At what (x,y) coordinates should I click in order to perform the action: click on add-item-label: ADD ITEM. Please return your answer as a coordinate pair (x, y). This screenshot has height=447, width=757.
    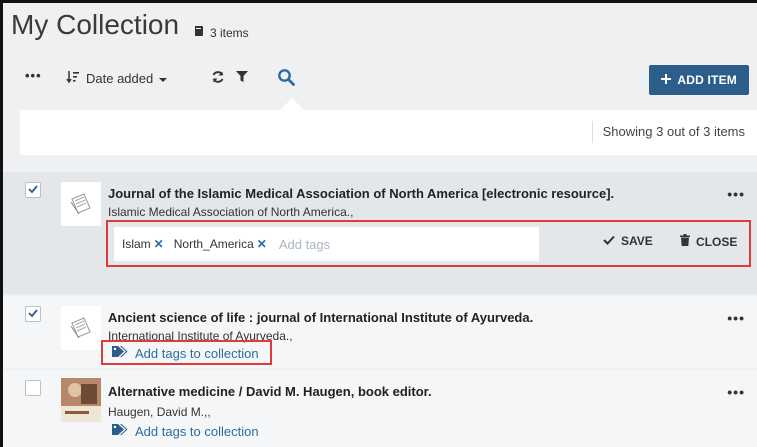
    Looking at the image, I should click on (707, 80).